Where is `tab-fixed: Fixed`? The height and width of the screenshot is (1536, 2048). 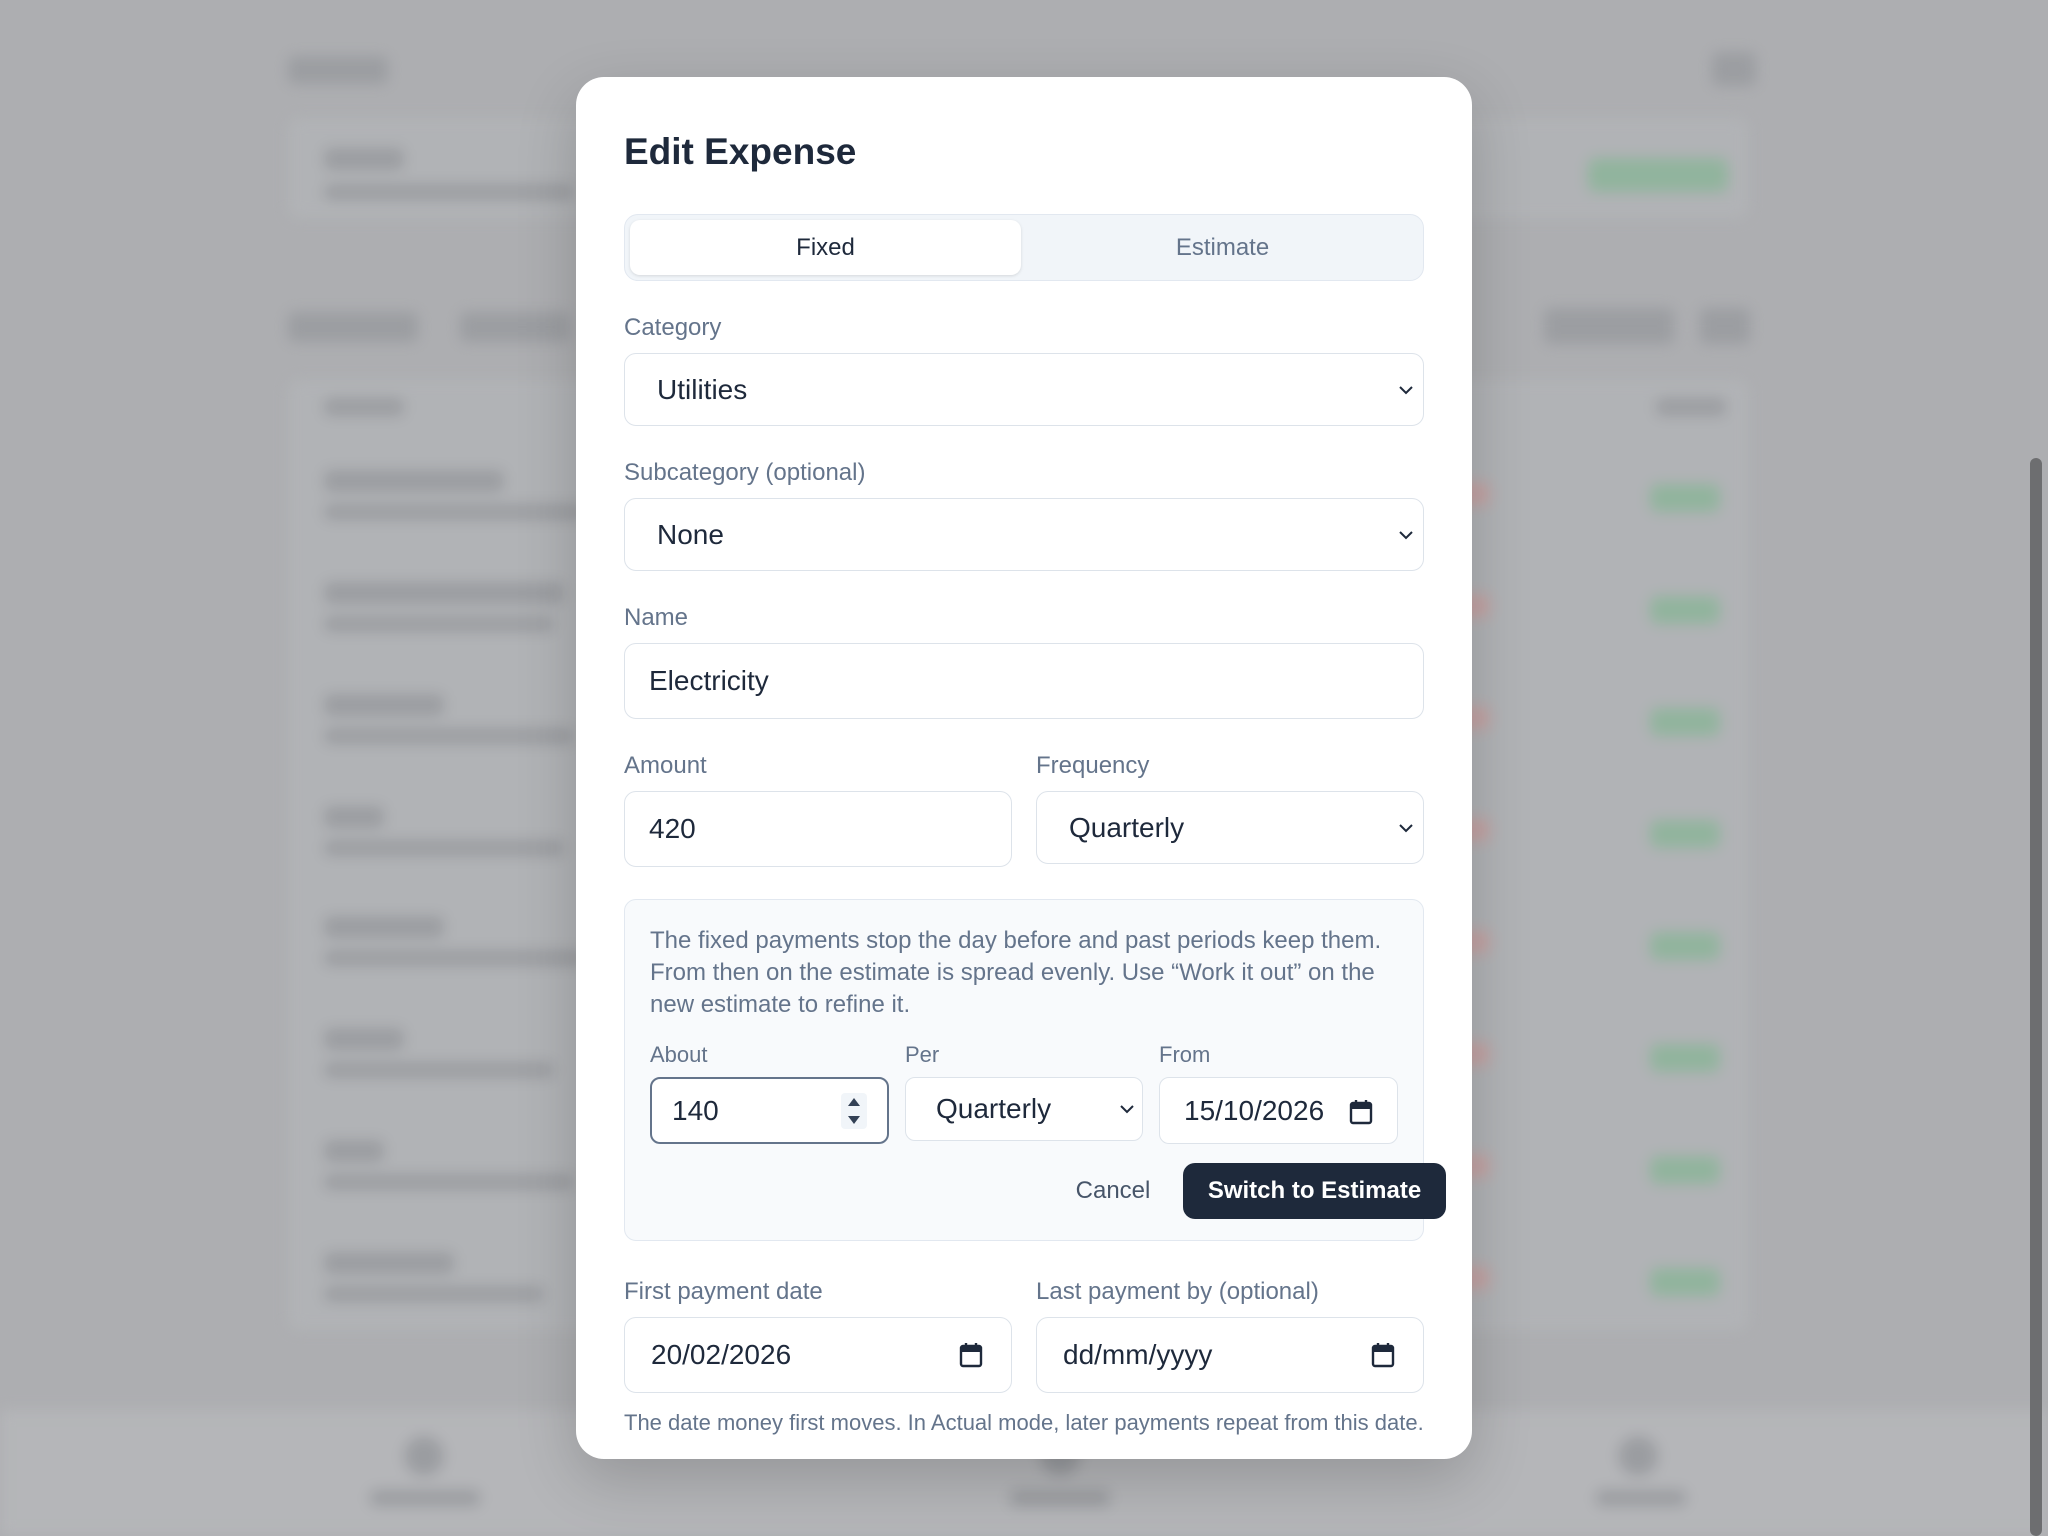
tab-fixed: Fixed is located at coordinates (825, 247).